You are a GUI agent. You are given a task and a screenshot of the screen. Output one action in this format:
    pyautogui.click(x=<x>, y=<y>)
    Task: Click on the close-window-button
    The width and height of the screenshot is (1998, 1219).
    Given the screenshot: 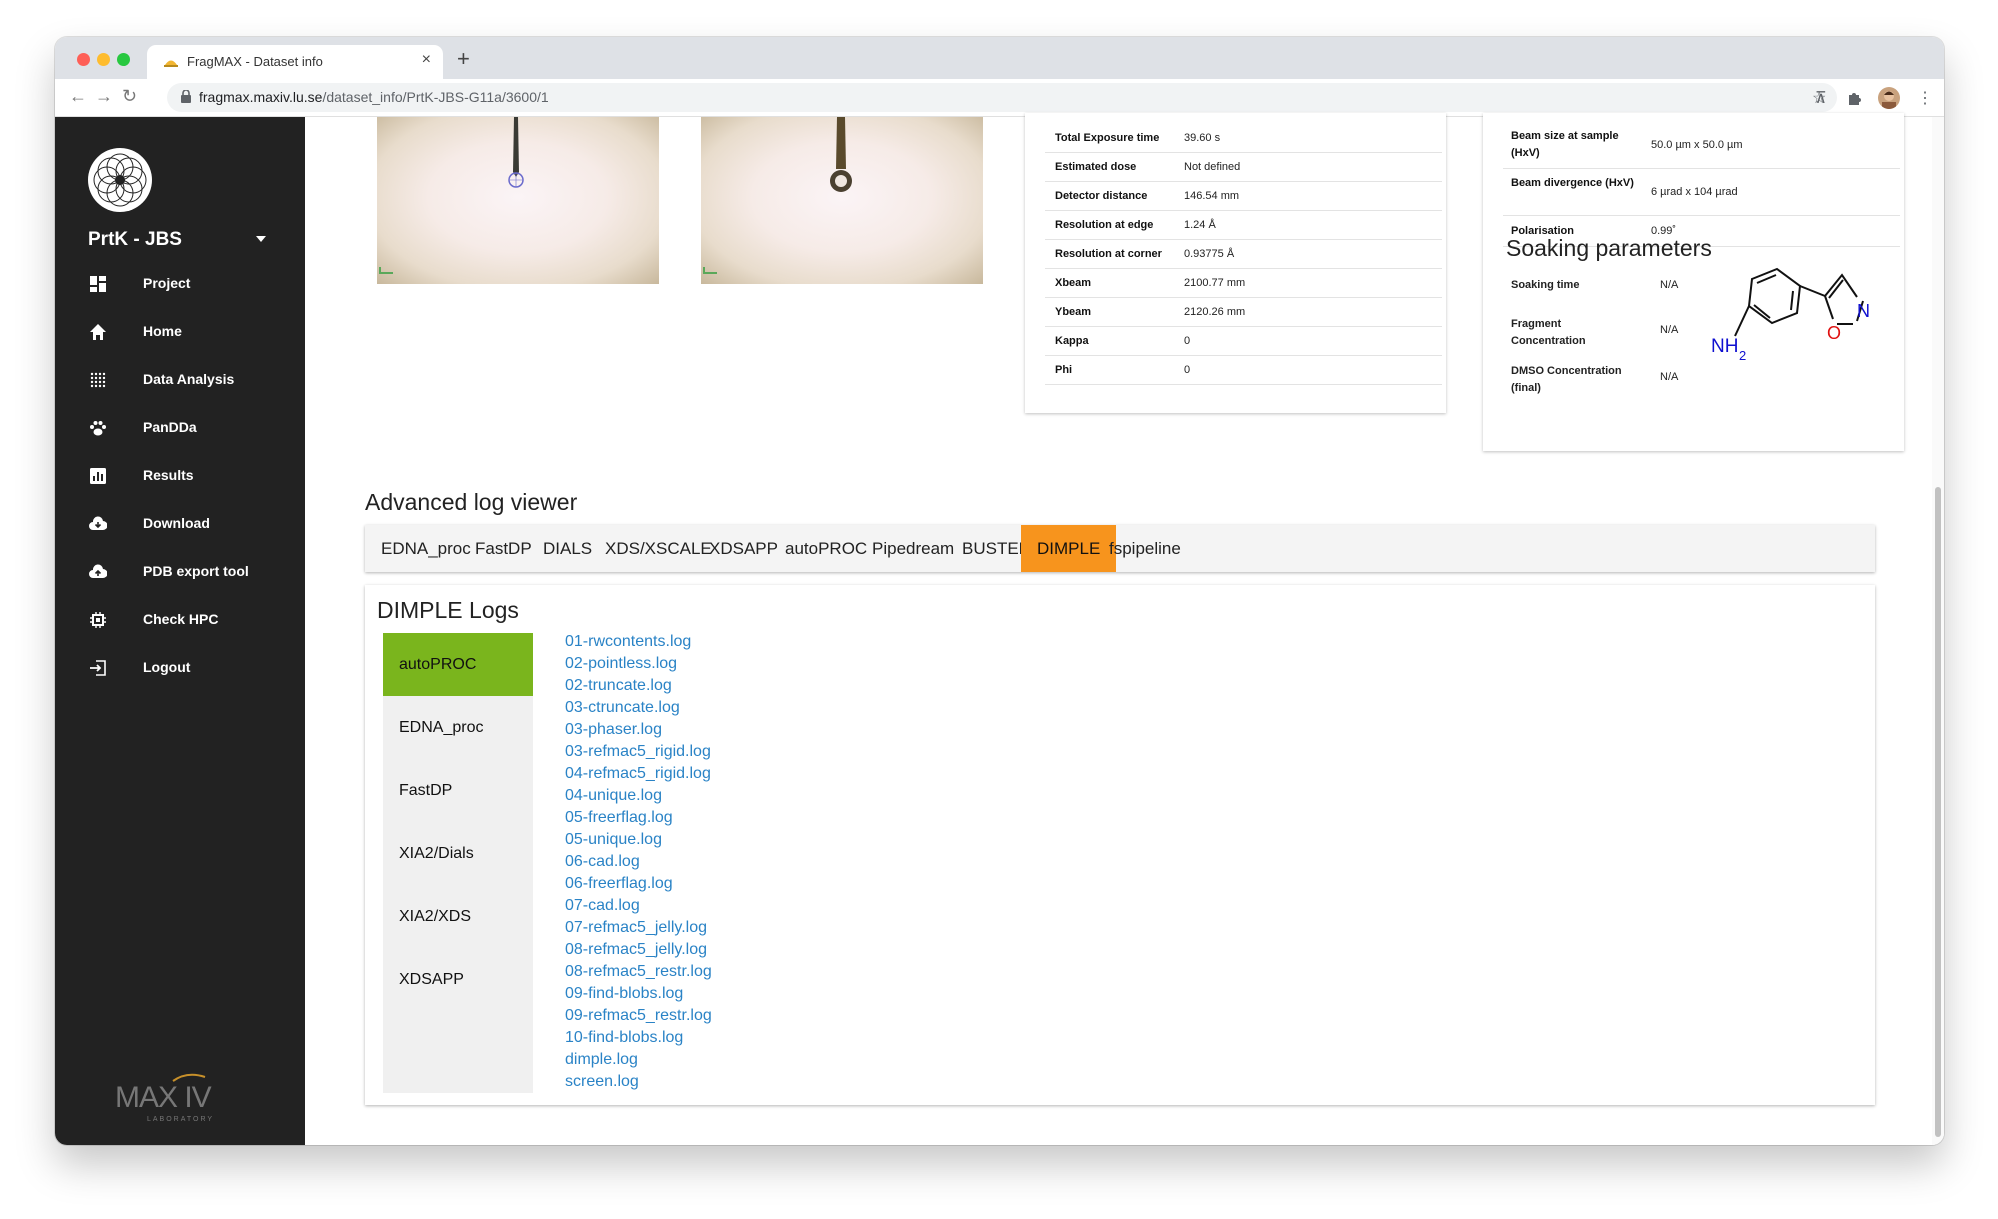 What is the action you would take?
    pyautogui.click(x=83, y=59)
    